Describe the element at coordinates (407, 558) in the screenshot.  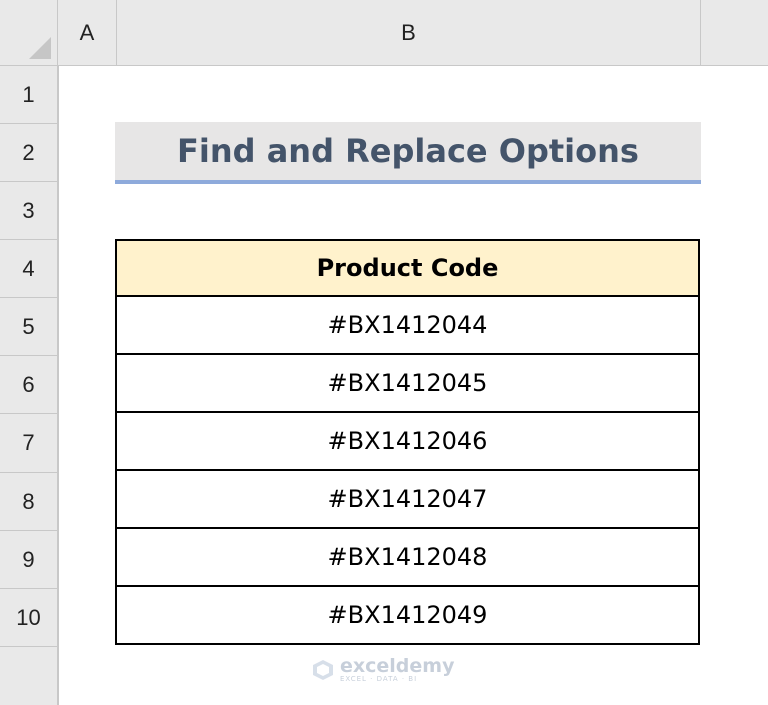
I see `table-cell: #BX1412048` at that location.